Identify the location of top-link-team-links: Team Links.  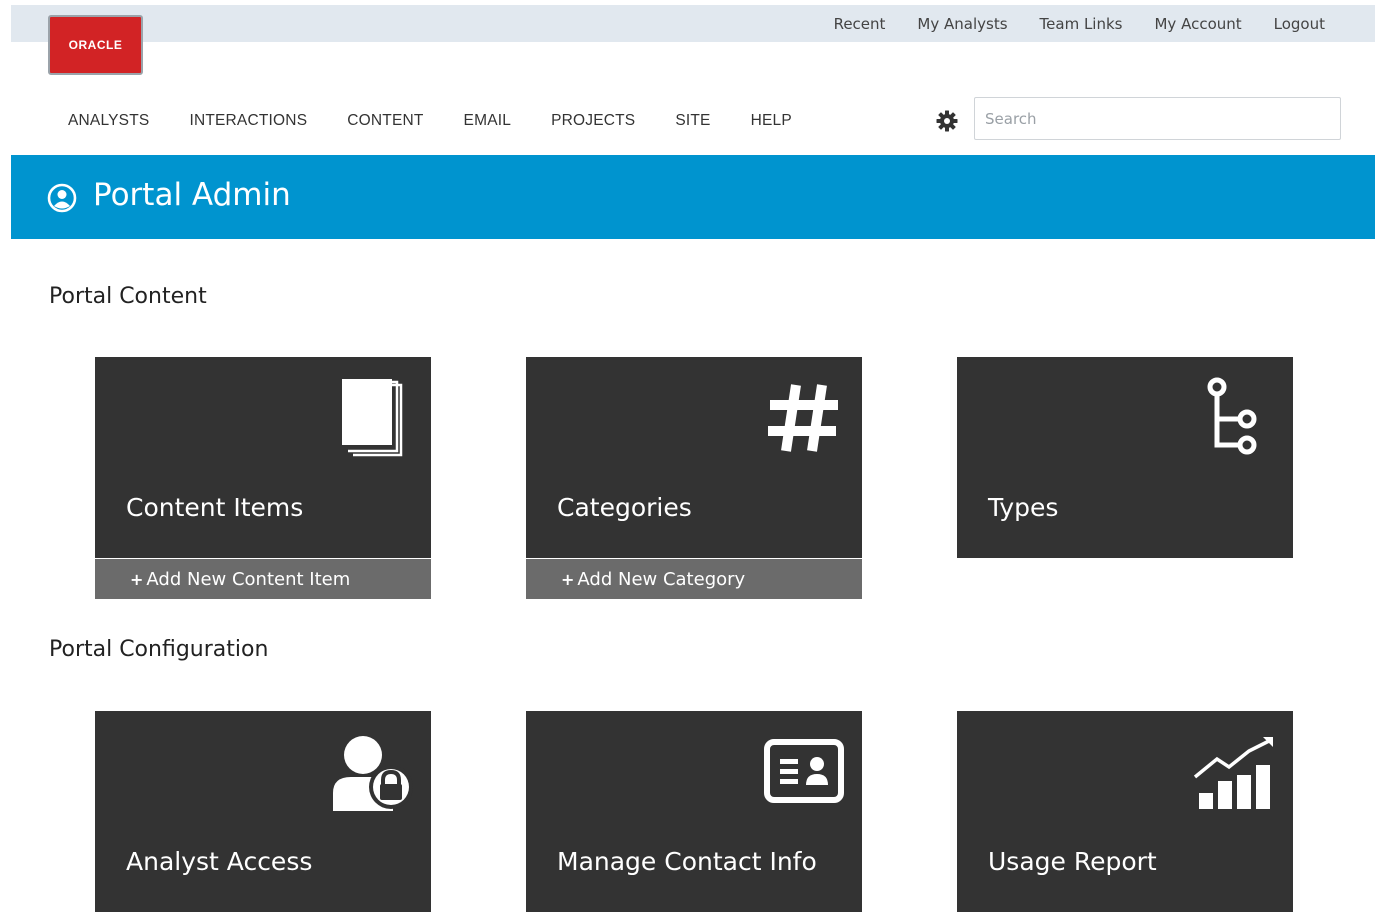
(1081, 24).